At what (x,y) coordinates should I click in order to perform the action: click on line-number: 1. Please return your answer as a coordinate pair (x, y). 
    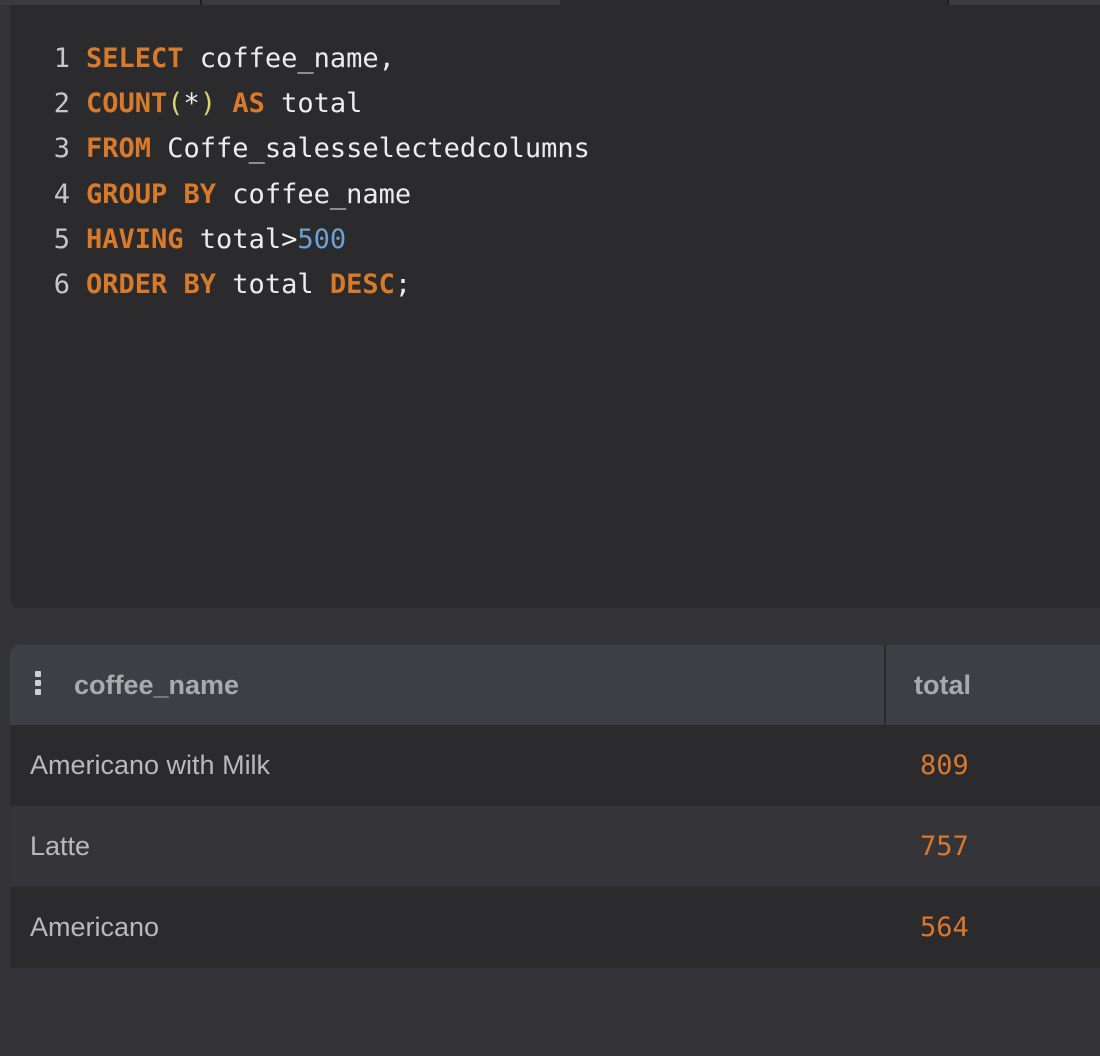
    Looking at the image, I should click on (61, 58).